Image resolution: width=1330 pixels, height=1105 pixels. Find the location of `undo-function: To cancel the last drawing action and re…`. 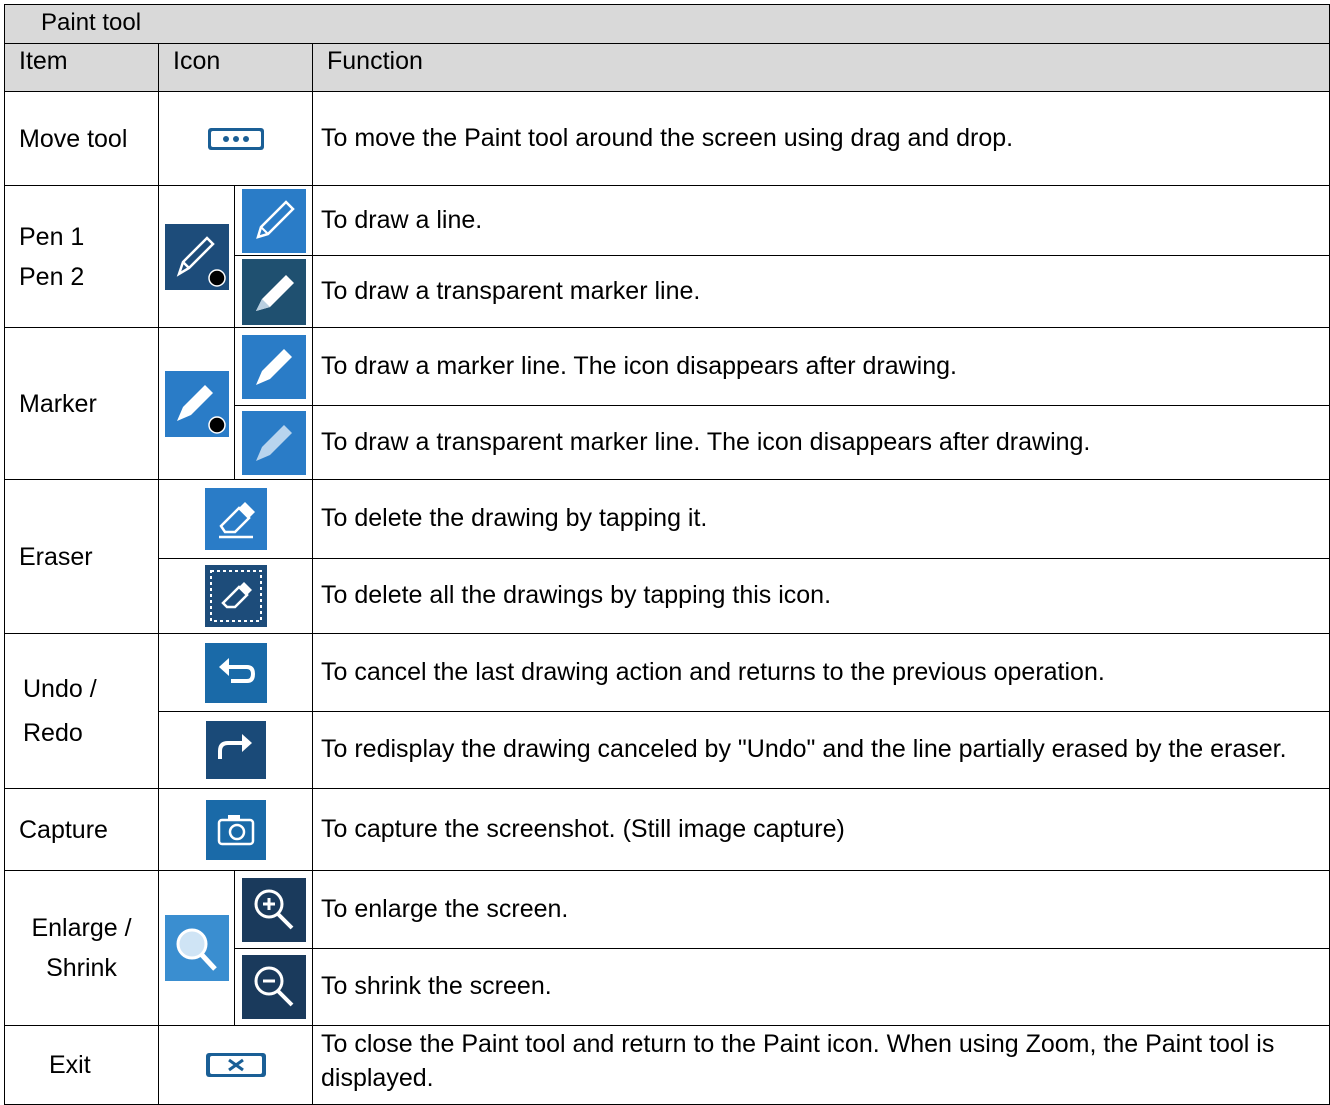

undo-function: To cancel the last drawing action and re… is located at coordinates (821, 672).